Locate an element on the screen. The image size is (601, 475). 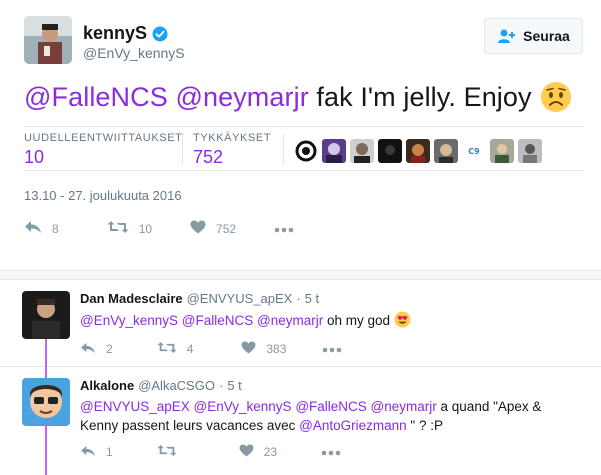
reply-actions: 1 23 is located at coordinates (210, 452).